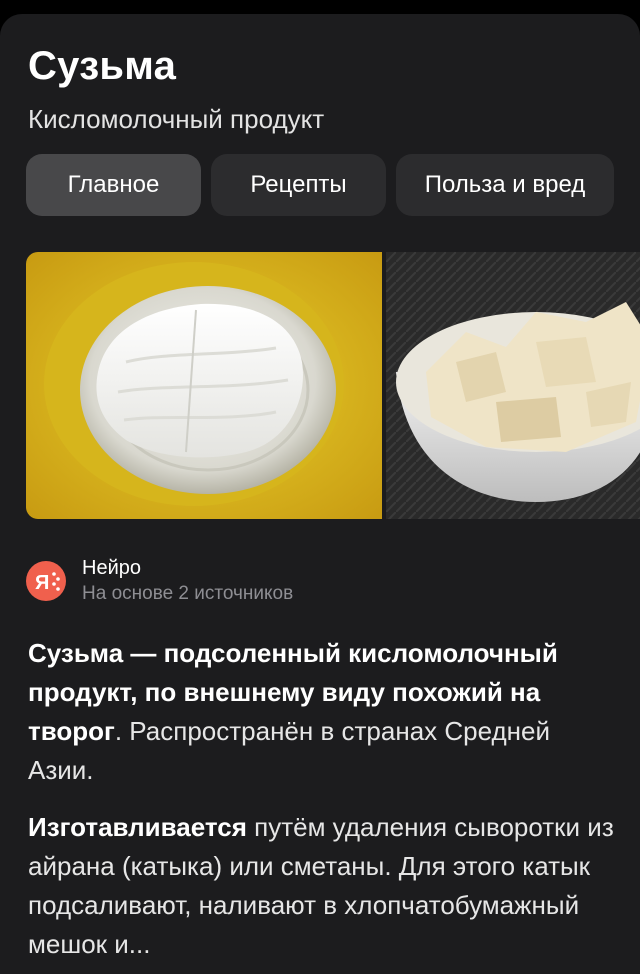 The height and width of the screenshot is (974, 640). Describe the element at coordinates (137, 827) in the screenshot. I see `answer-paragraph-2-bold: Изготавливается` at that location.